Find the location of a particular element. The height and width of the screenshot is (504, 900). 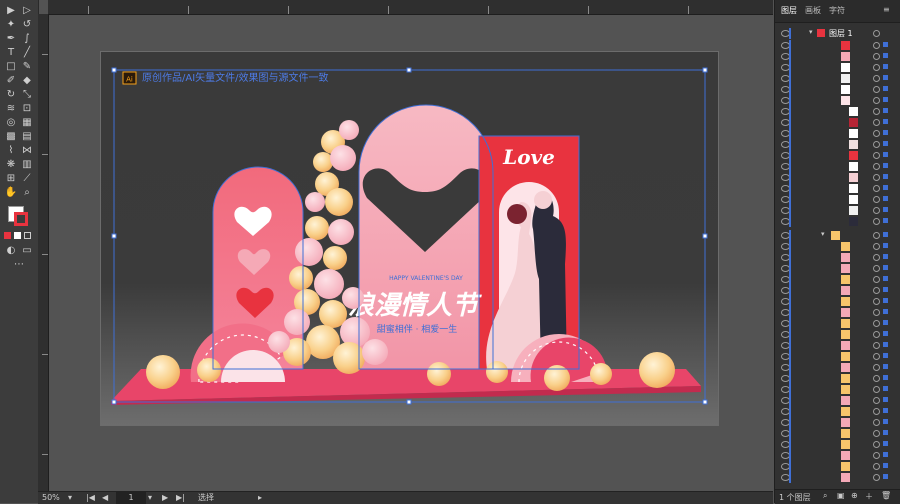

slice-tool-icon: ⟋ is located at coordinates (27, 178).